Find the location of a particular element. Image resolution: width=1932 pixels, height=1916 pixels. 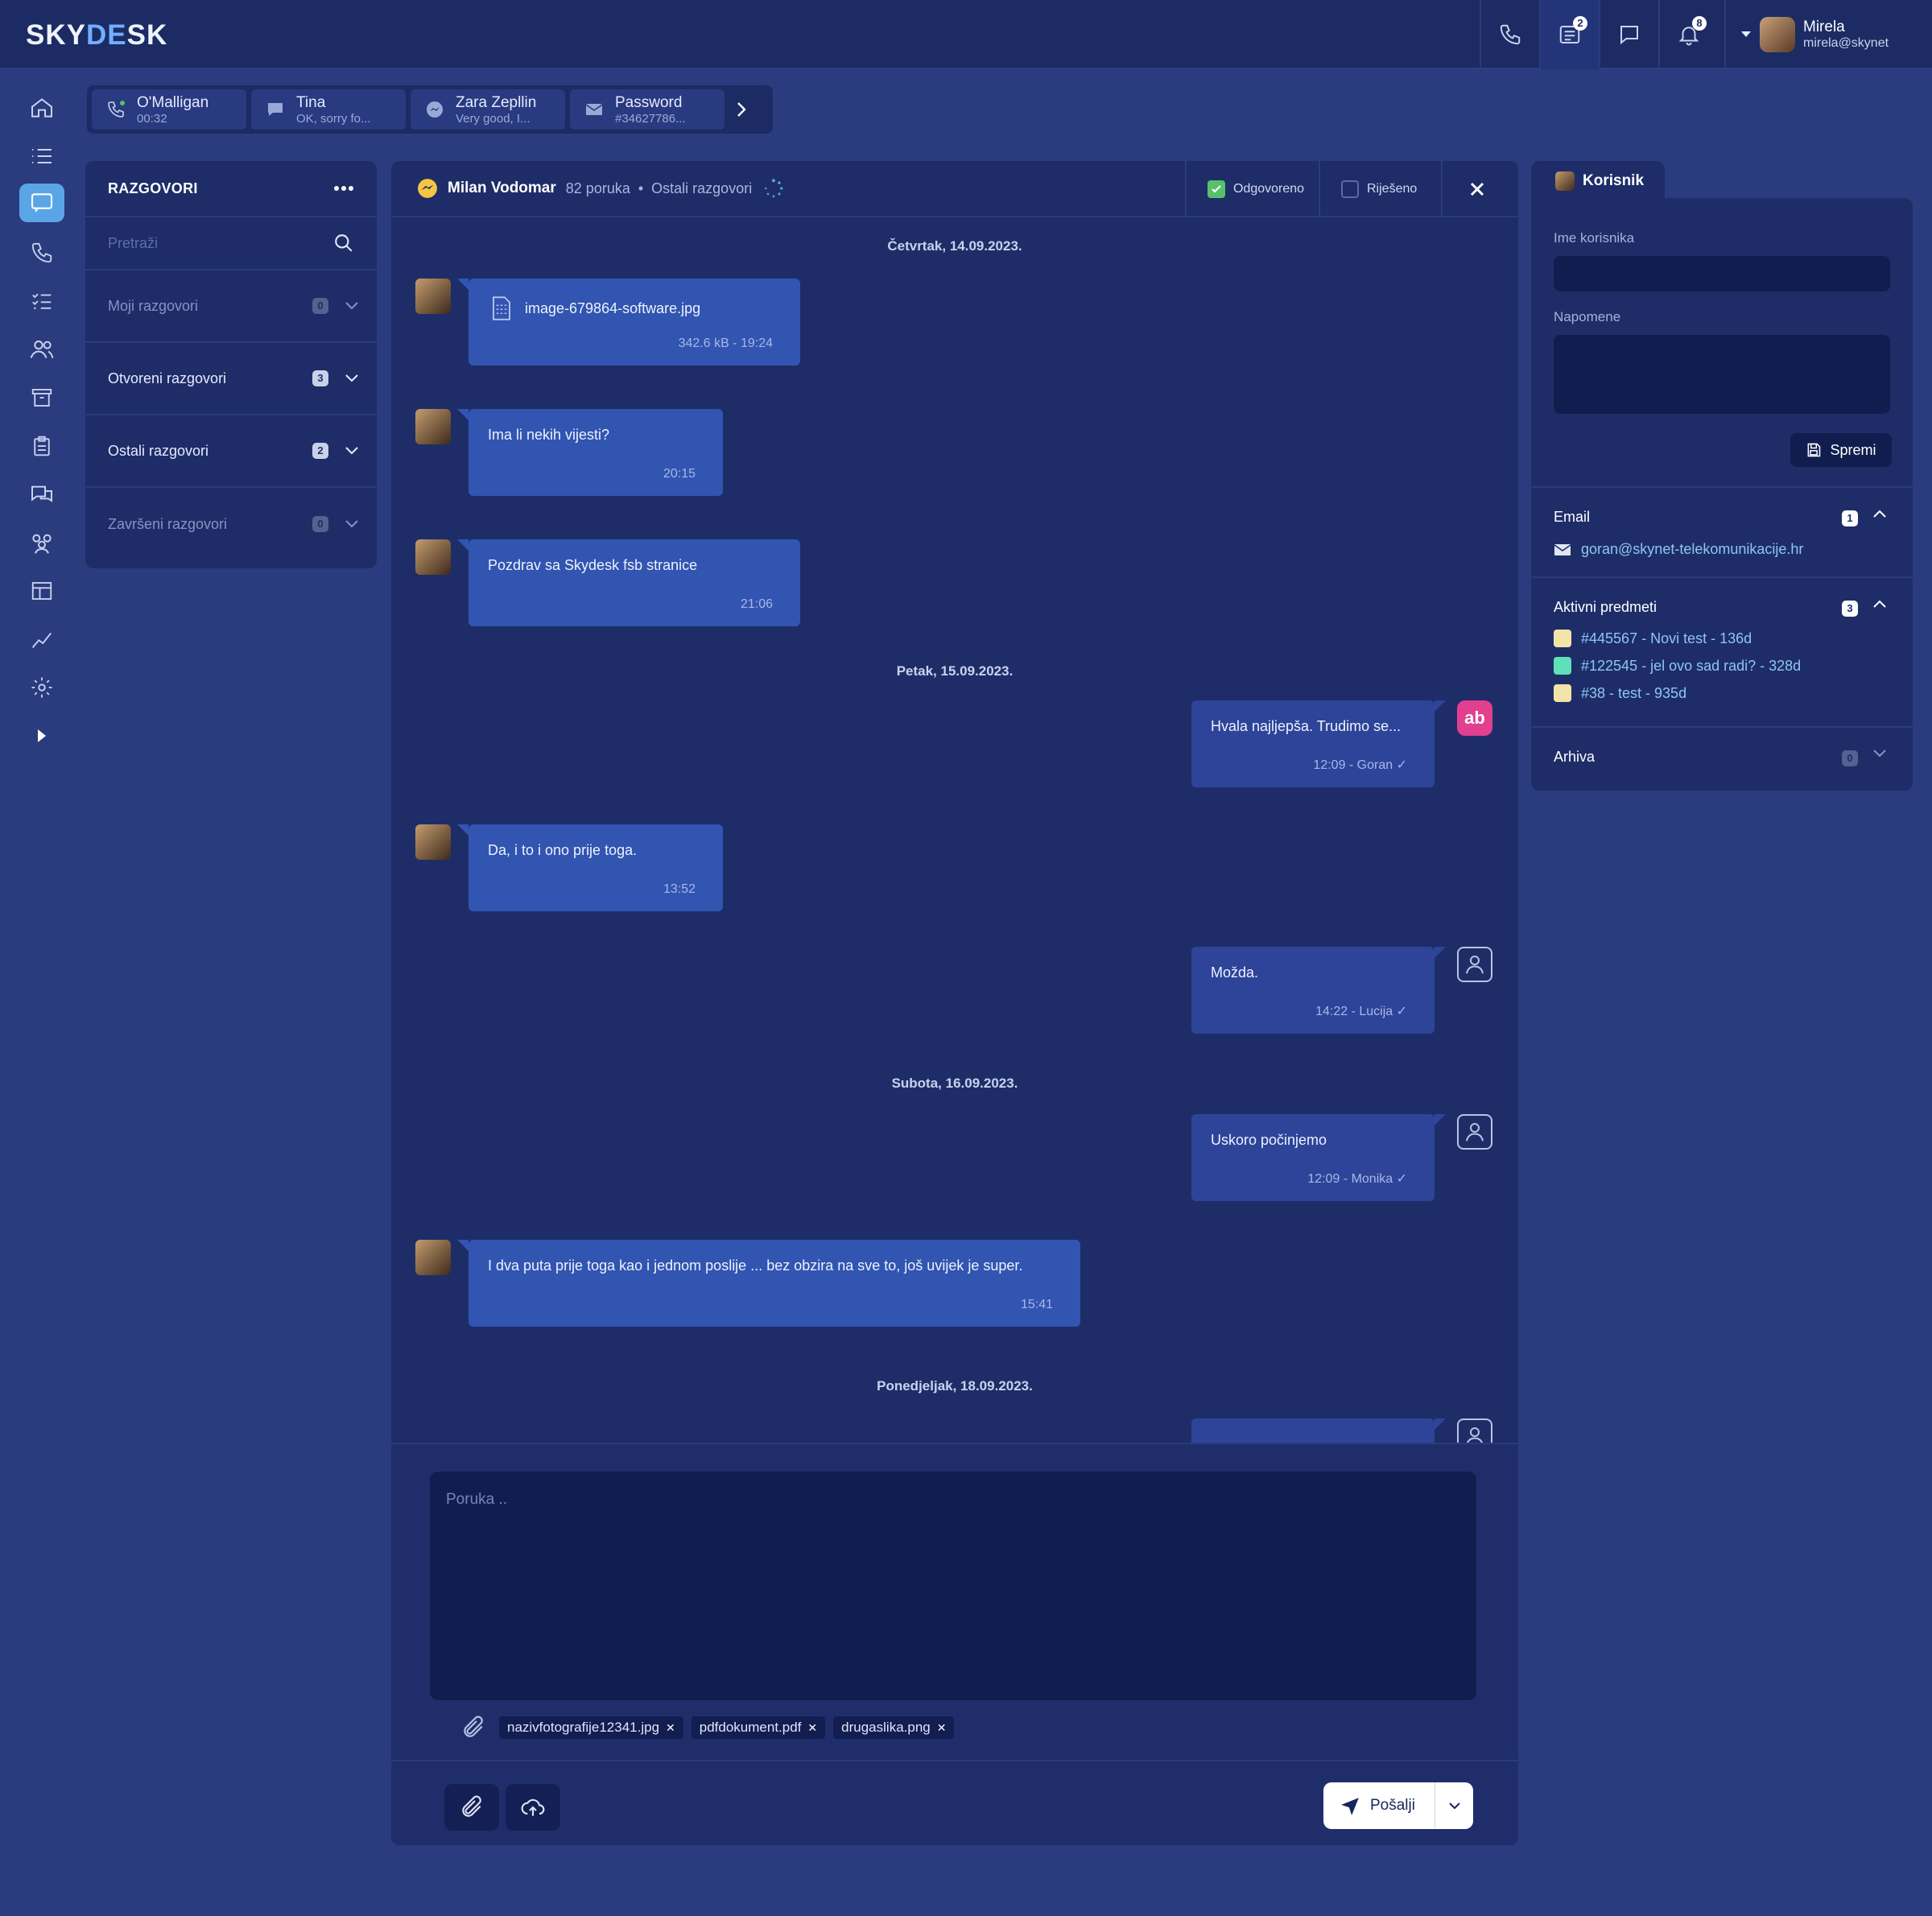

home-icon is located at coordinates (41, 108).